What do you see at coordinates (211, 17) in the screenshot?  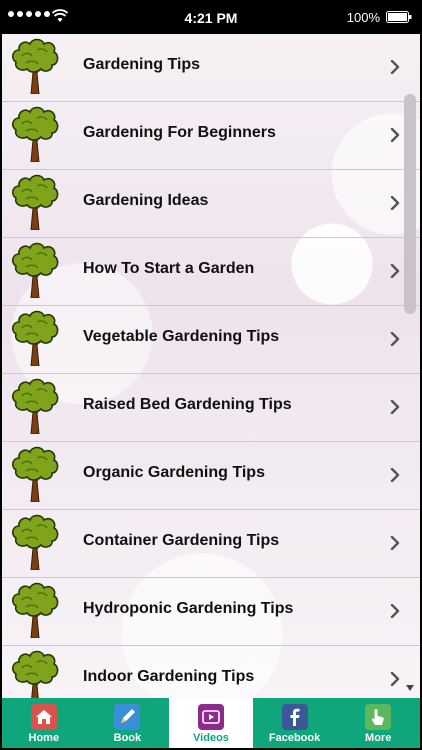 I see `status-bar: 4:21 PM 100%` at bounding box center [211, 17].